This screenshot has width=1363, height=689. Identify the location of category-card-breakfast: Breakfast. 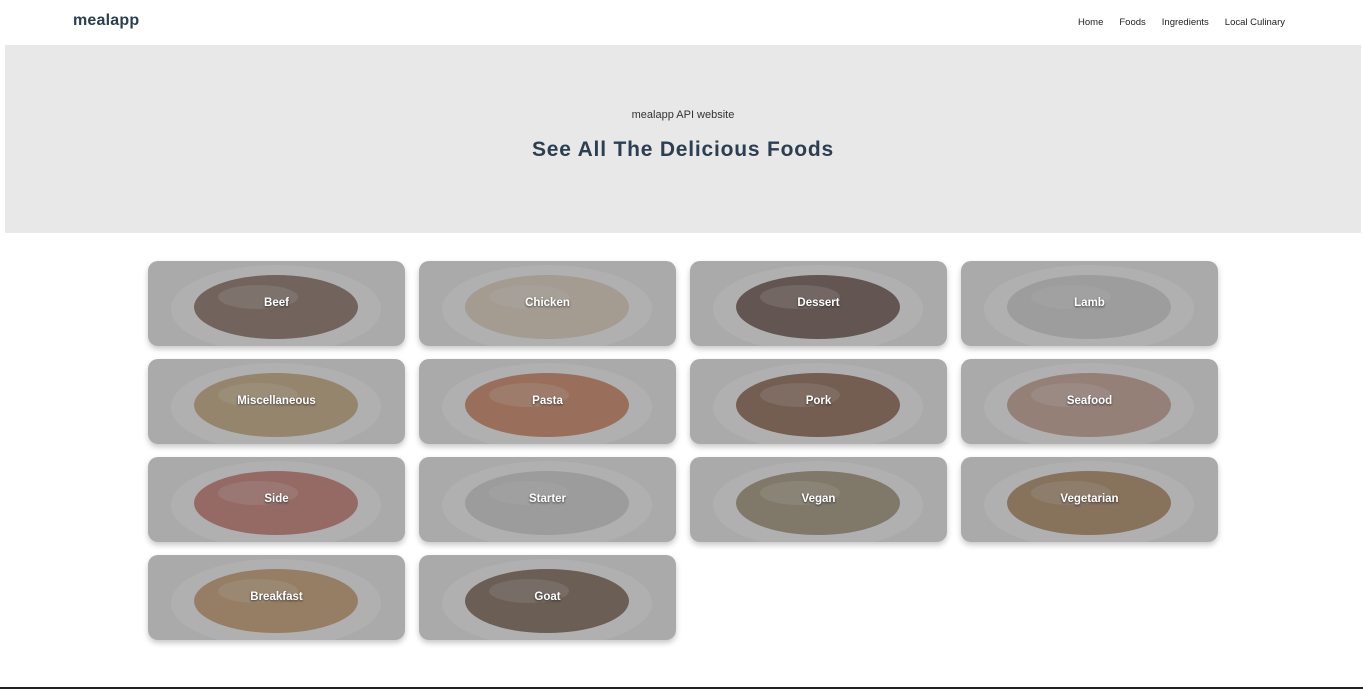
(276, 597).